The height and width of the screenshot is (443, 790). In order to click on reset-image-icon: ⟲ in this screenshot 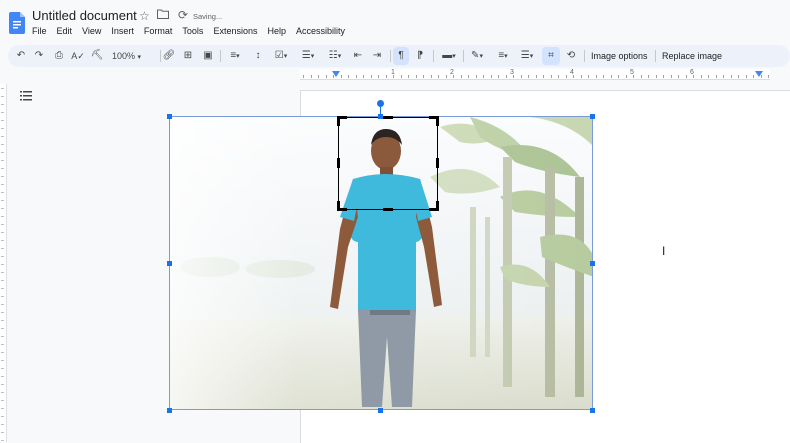, I will do `click(571, 56)`.